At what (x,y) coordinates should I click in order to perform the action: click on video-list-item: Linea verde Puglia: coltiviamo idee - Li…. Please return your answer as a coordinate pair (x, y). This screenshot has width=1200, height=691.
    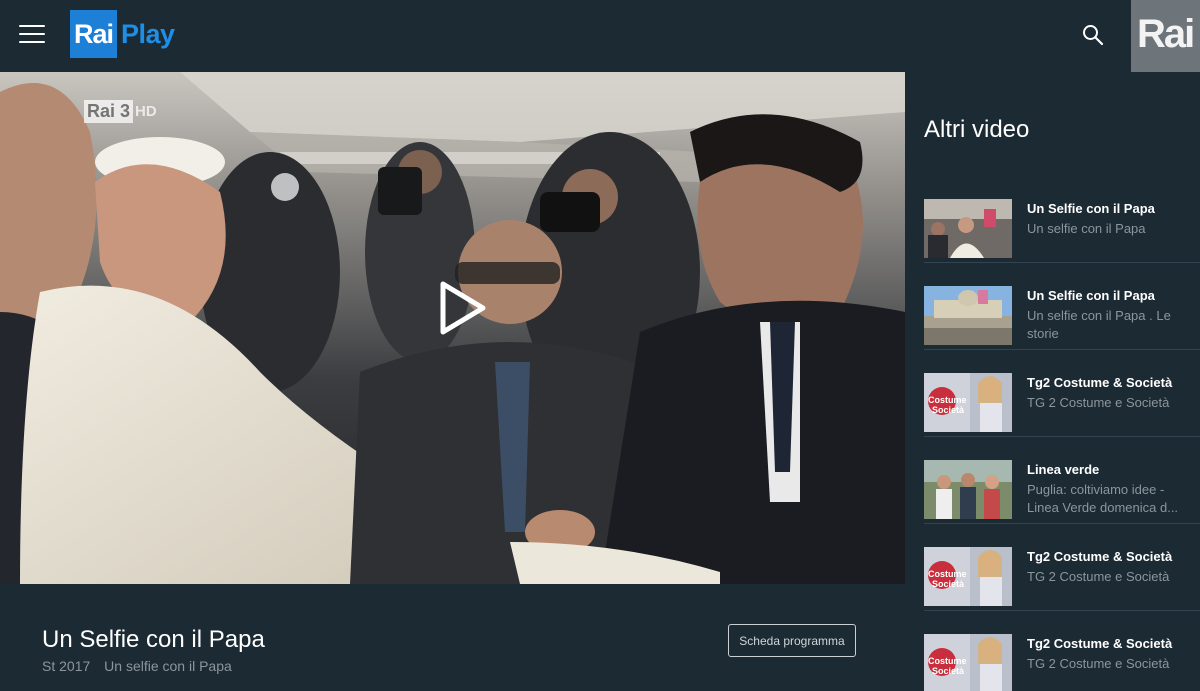
    Looking at the image, I should click on (1062, 479).